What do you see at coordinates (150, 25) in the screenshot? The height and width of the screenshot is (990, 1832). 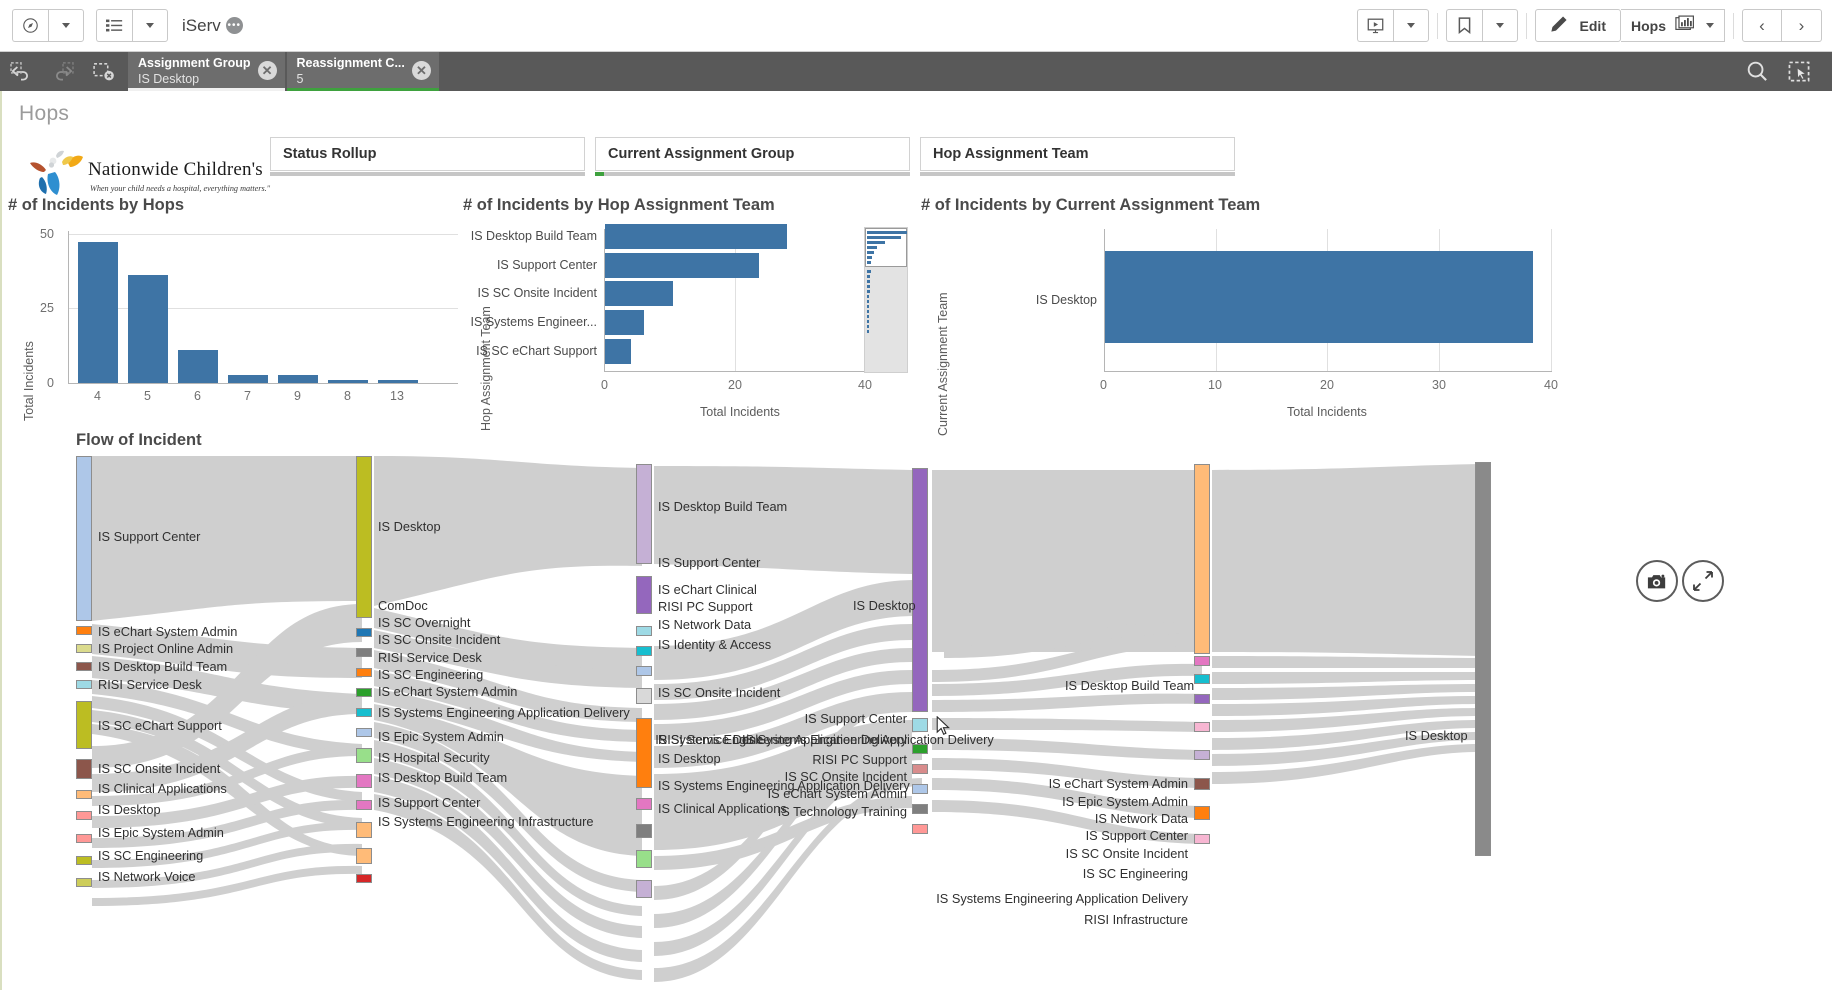 I see `sheets-dropdown-button` at bounding box center [150, 25].